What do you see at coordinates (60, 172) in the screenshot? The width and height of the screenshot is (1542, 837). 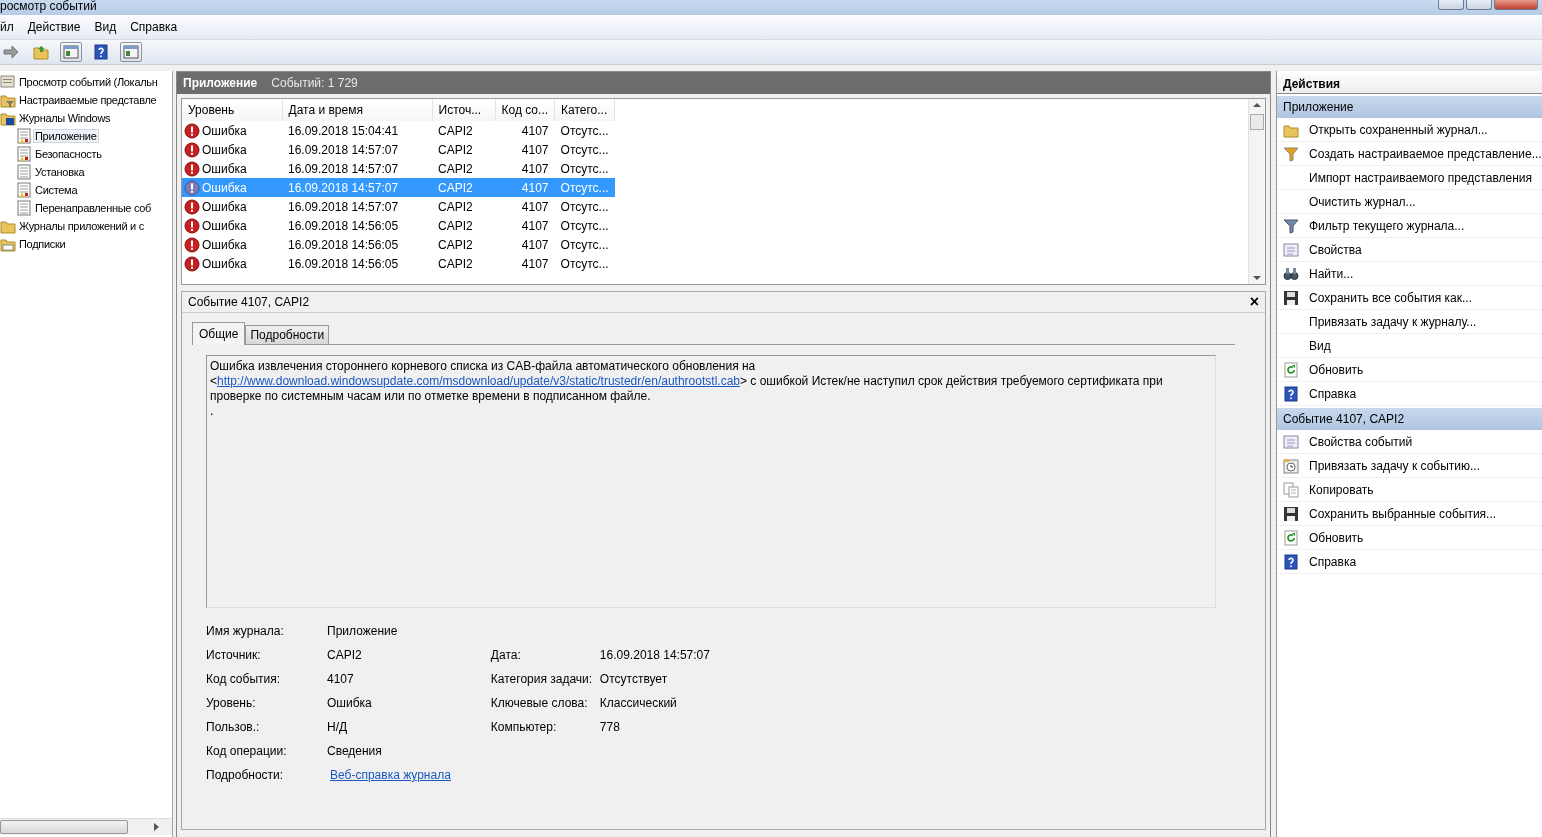 I see `tree-item: Установка` at bounding box center [60, 172].